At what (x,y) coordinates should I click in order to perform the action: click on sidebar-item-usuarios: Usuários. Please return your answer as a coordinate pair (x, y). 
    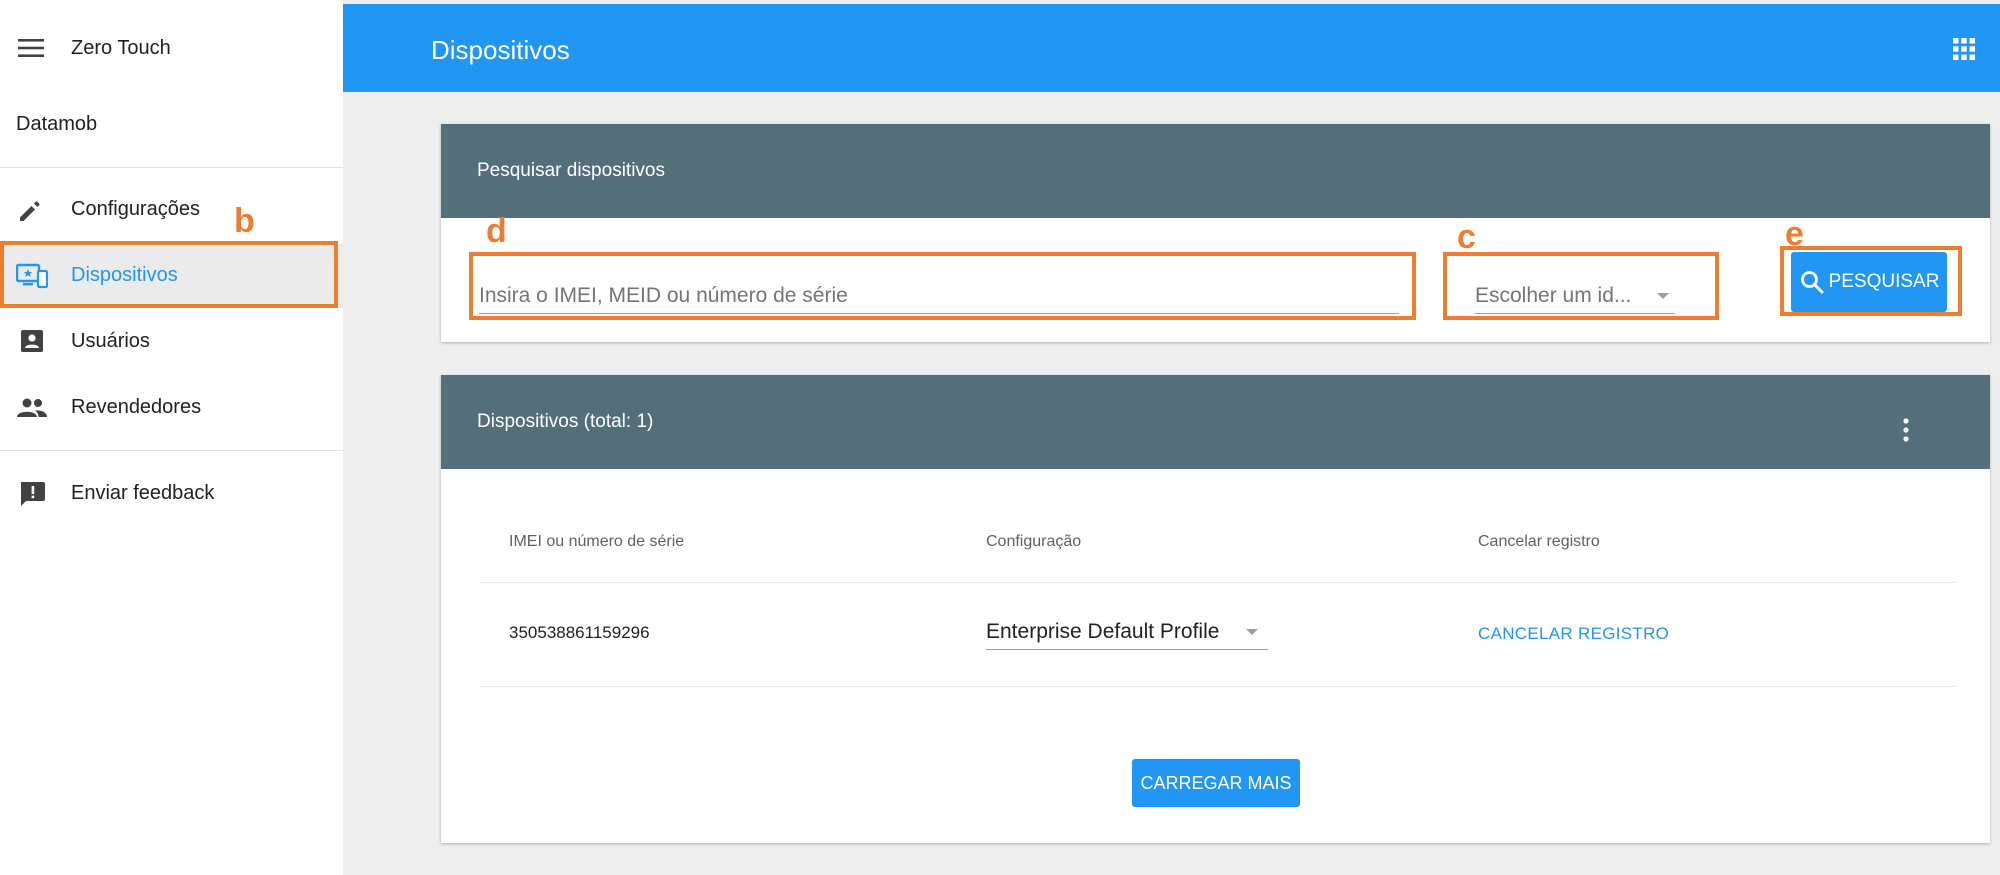
    Looking at the image, I should click on (171, 342).